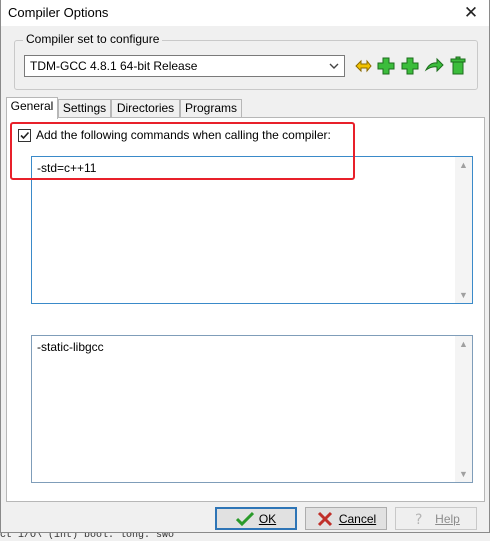 The image size is (490, 541). Describe the element at coordinates (114, 66) in the screenshot. I see `compiler-set-value: TDM-GCC 4.8.1 64-bit Release` at that location.